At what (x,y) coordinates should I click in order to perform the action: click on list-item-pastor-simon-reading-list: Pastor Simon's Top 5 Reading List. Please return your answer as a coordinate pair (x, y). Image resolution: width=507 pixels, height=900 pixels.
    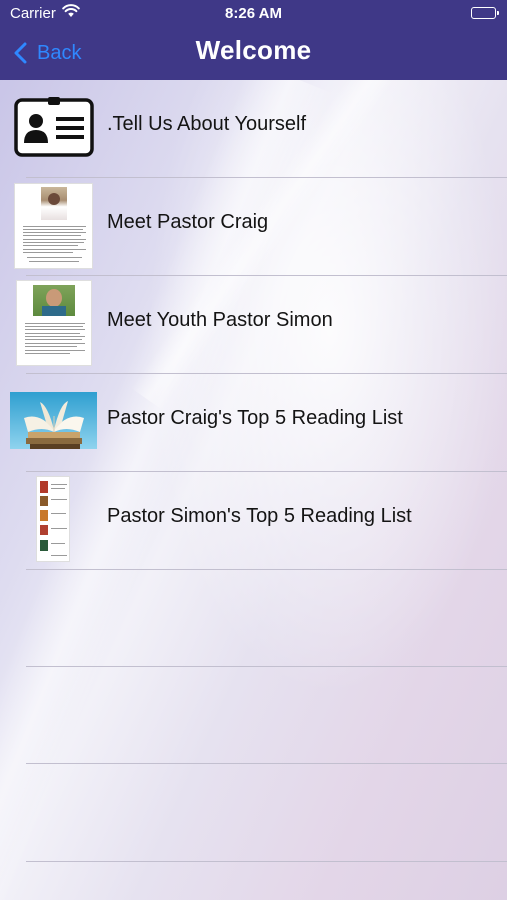
    Looking at the image, I should click on (253, 520).